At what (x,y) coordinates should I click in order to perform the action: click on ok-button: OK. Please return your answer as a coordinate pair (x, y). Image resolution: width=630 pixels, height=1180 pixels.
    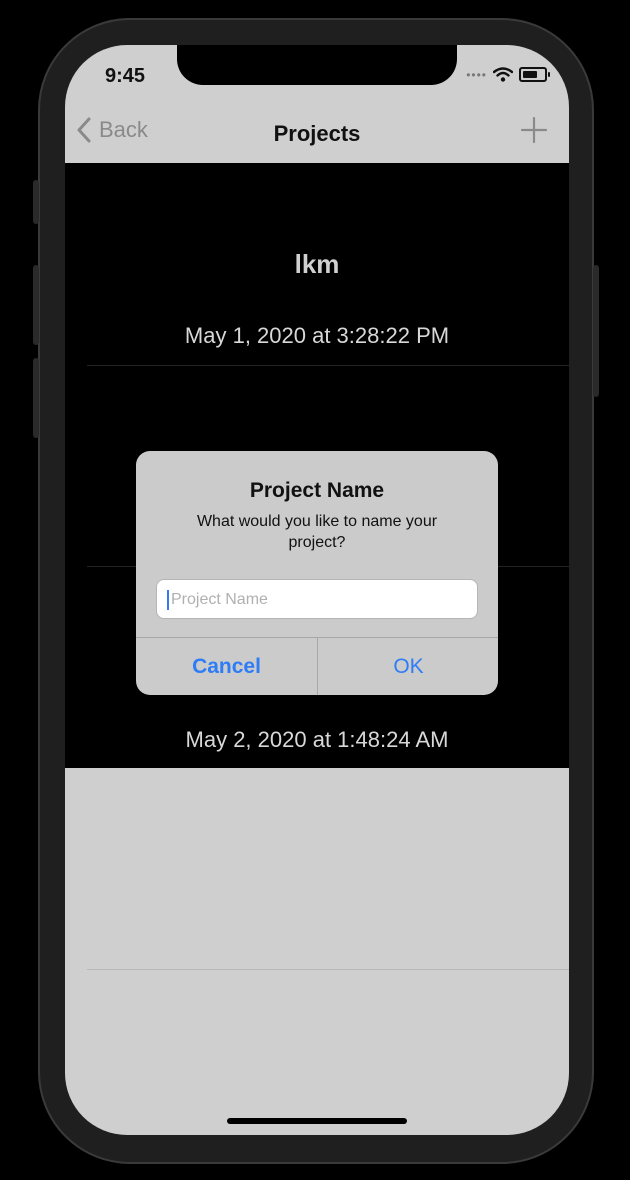
    Looking at the image, I should click on (408, 666).